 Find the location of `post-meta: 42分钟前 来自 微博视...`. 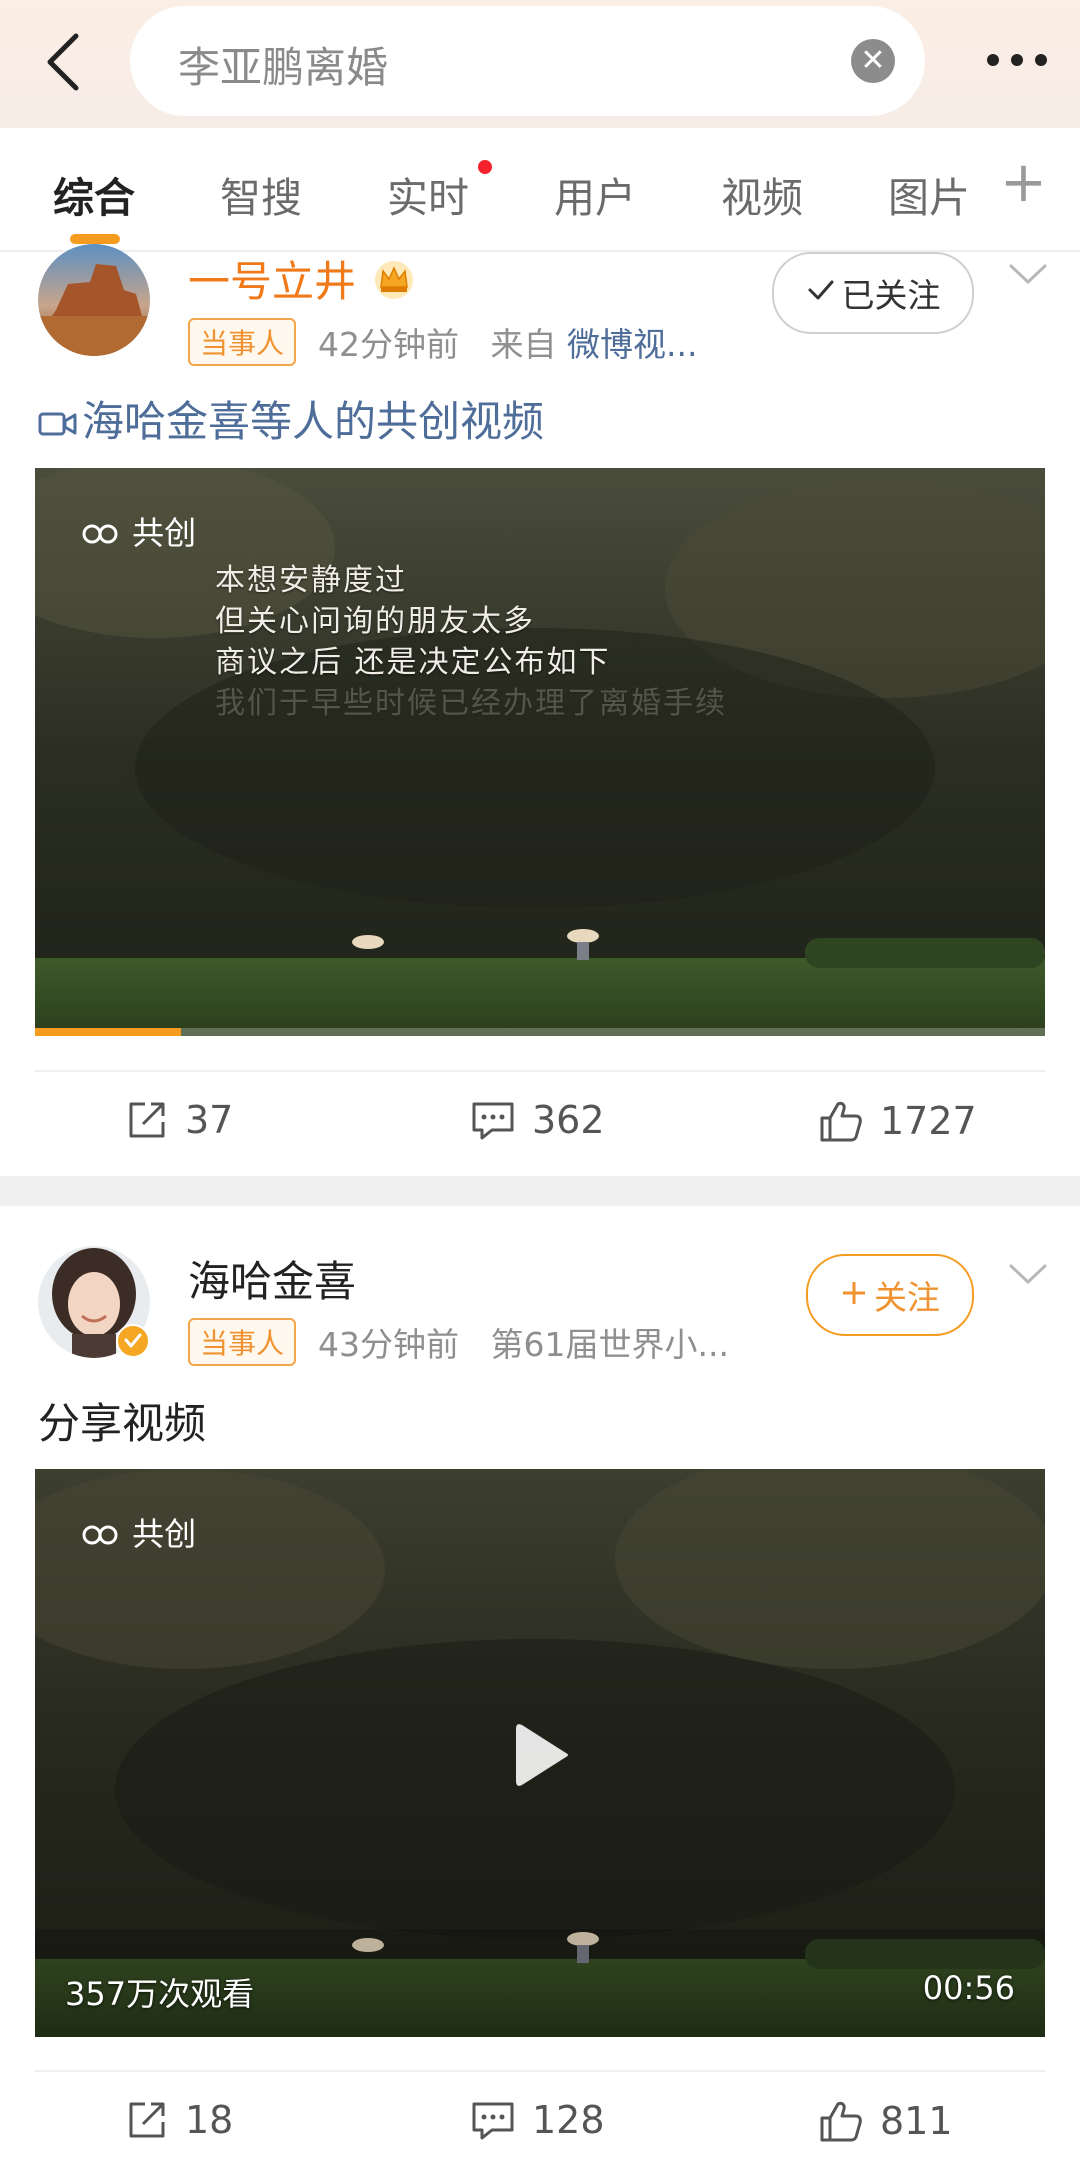

post-meta: 42分钟前 来自 微博视... is located at coordinates (507, 342).